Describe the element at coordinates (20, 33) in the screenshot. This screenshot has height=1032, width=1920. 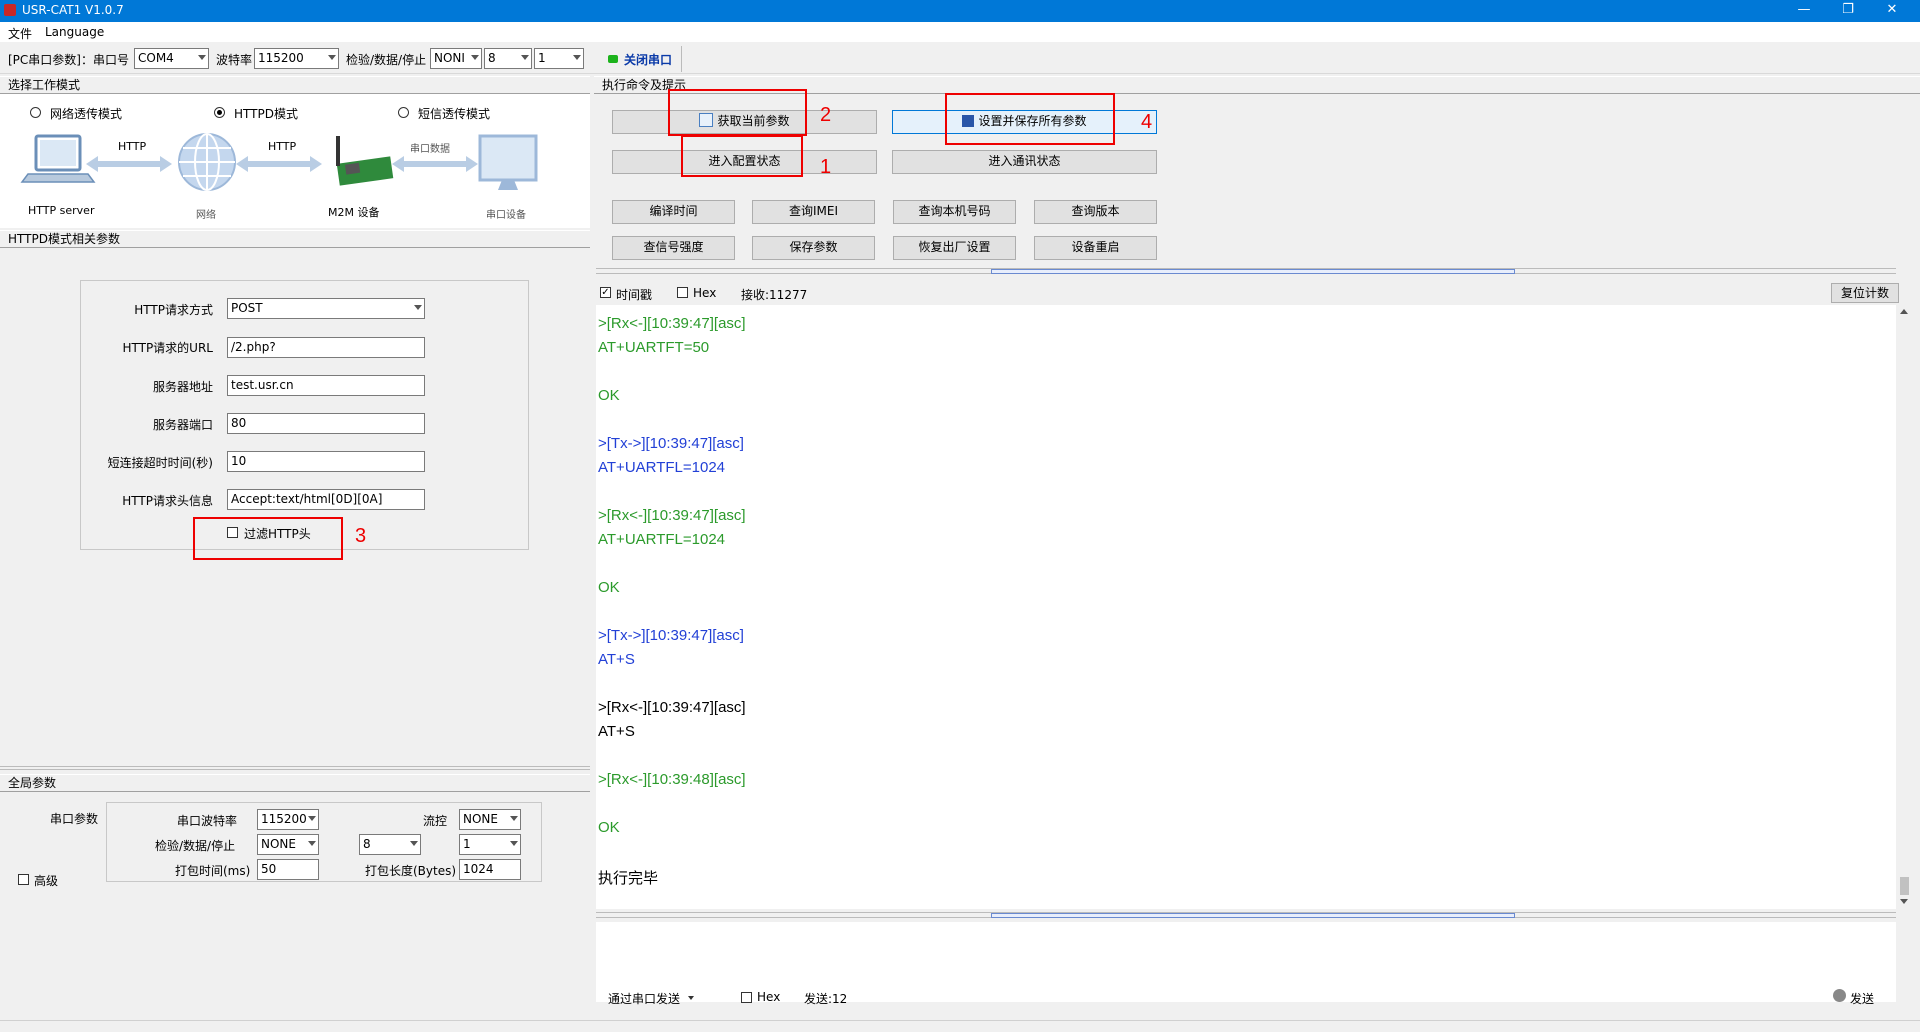
I see `menu-file: 文件` at that location.